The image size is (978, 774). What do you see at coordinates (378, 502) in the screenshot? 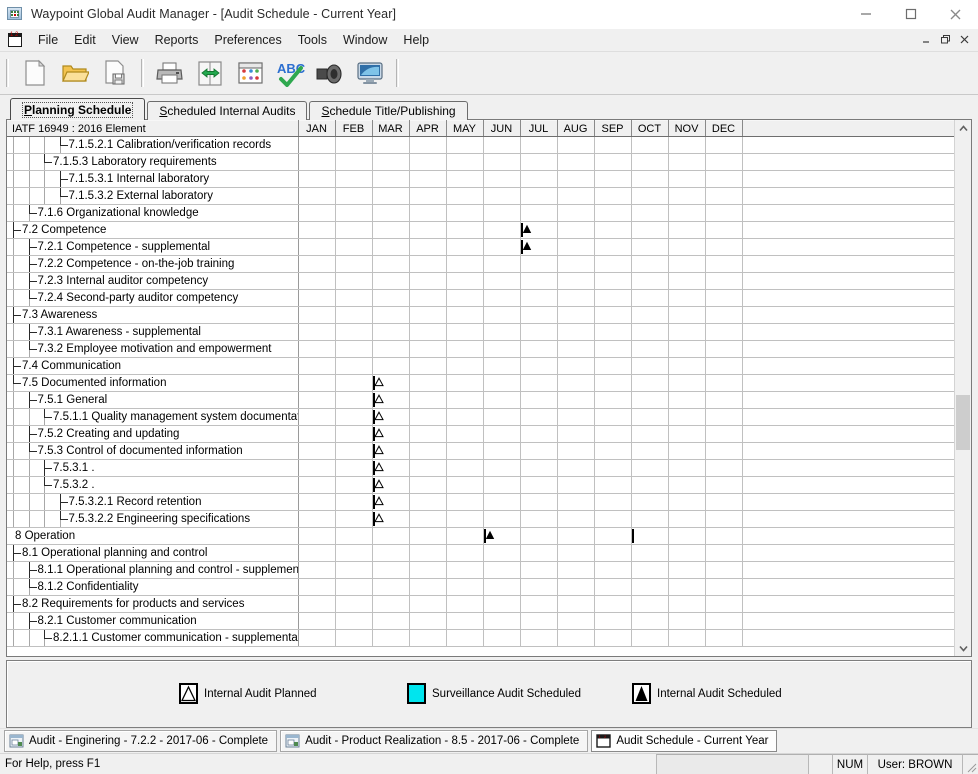
I see `open-triangle-marker` at bounding box center [378, 502].